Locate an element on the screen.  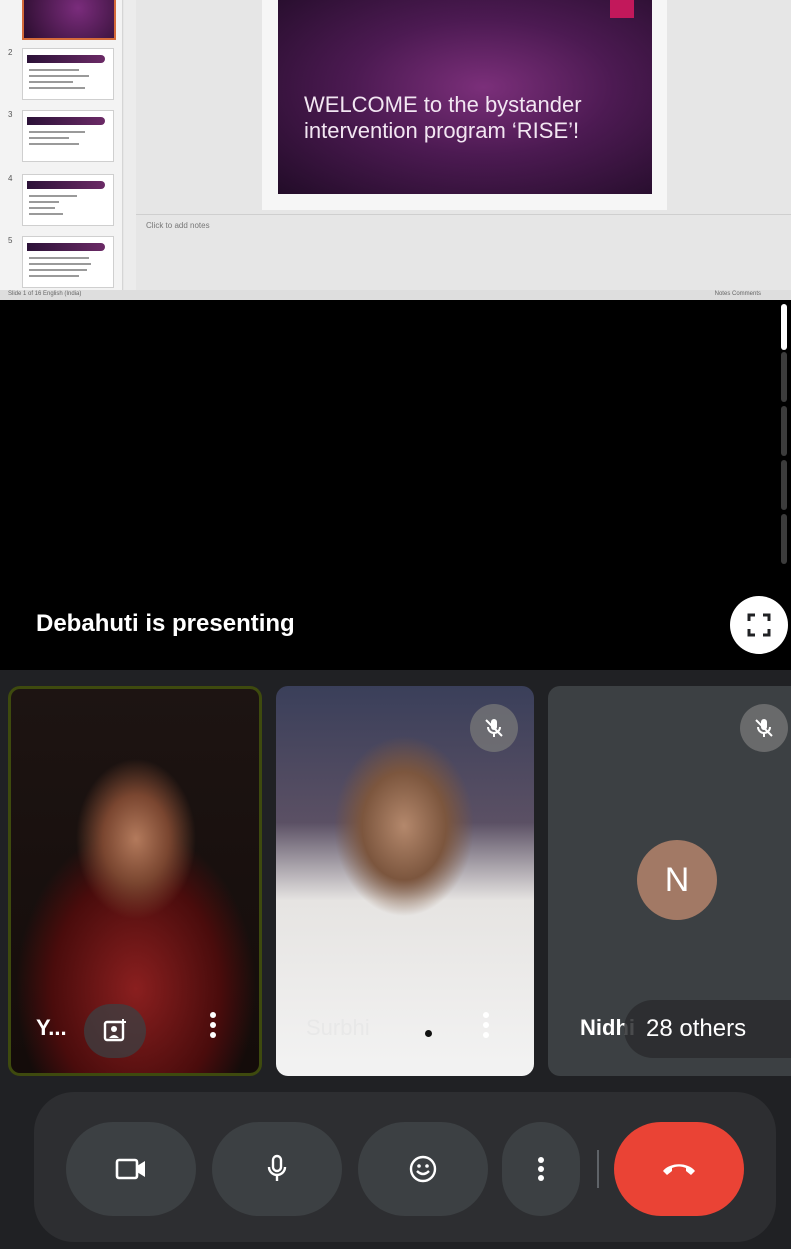
effects-button is located at coordinates (115, 1031).